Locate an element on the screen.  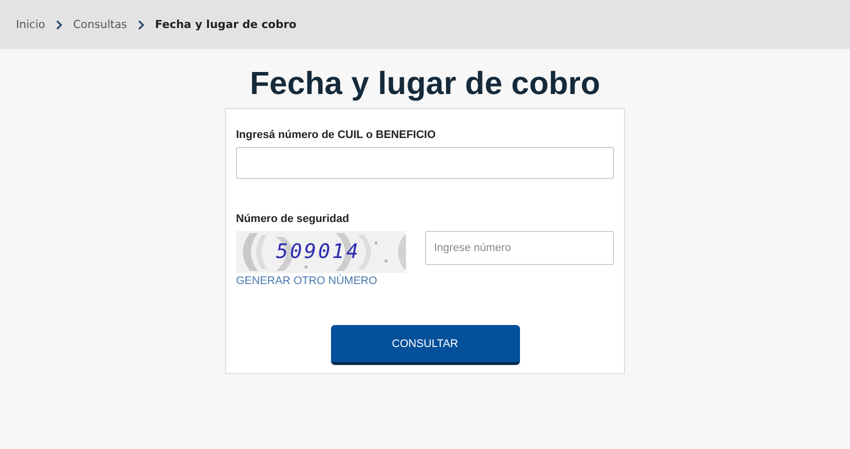
field-label: Ingresá número de CUIL o BENEFICIO is located at coordinates (336, 135).